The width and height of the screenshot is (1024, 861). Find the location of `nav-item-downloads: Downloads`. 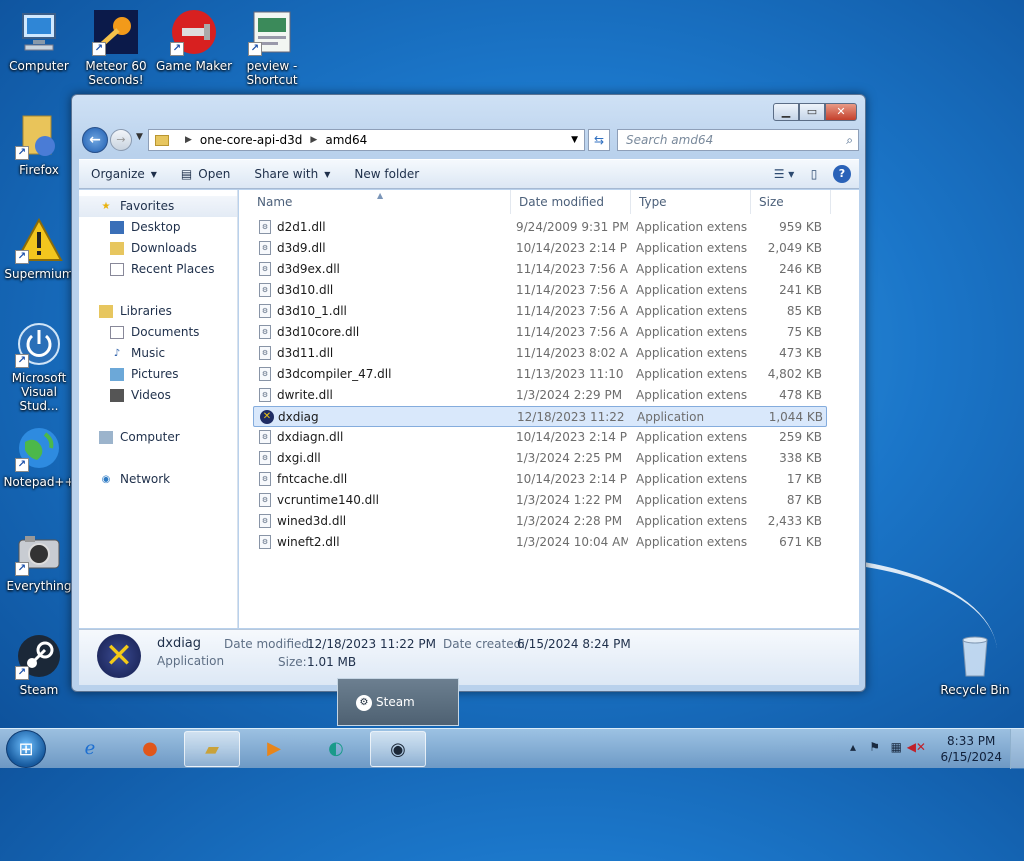

nav-item-downloads: Downloads is located at coordinates (158, 248).